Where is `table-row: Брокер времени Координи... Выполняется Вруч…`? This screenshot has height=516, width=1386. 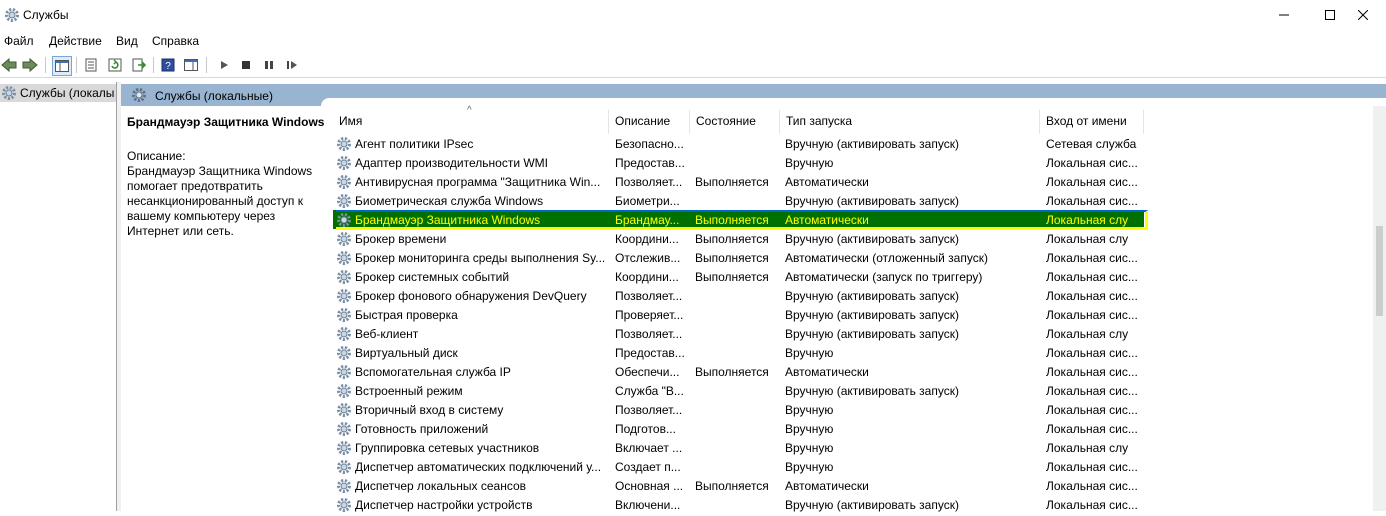
table-row: Брокер времени Координи... Выполняется Вруч… is located at coordinates (738, 238).